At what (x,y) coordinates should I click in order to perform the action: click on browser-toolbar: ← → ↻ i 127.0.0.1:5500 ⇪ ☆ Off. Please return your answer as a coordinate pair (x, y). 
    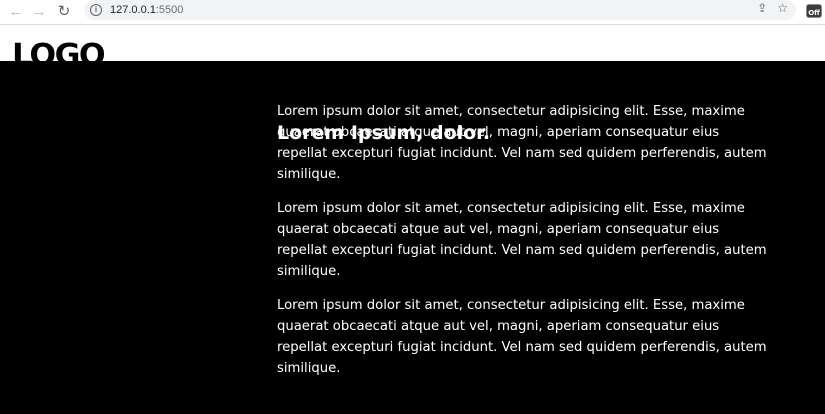
    Looking at the image, I should click on (412, 11).